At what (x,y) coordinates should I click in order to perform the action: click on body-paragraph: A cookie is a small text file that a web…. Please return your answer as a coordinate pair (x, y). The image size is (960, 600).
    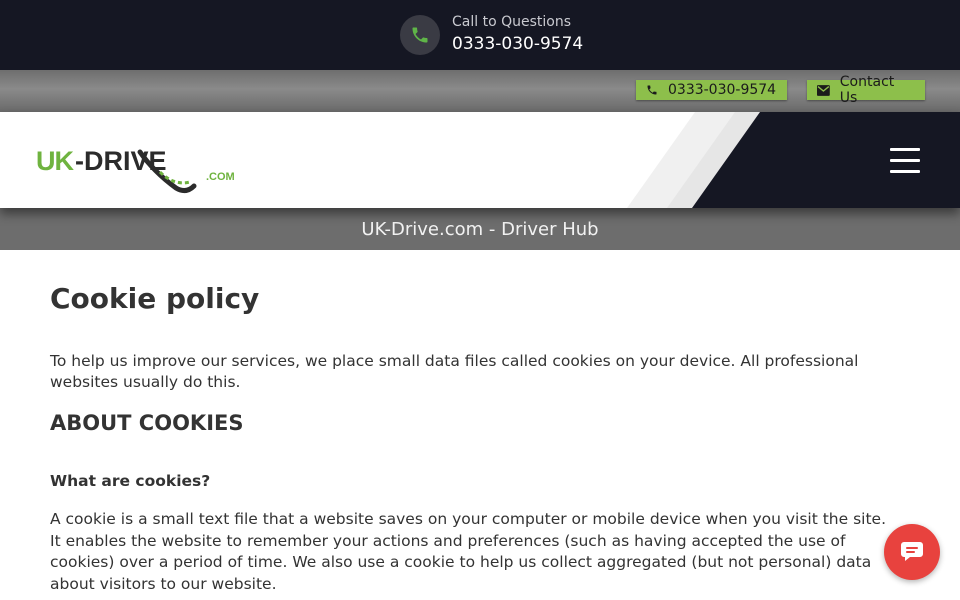
    Looking at the image, I should click on (468, 551).